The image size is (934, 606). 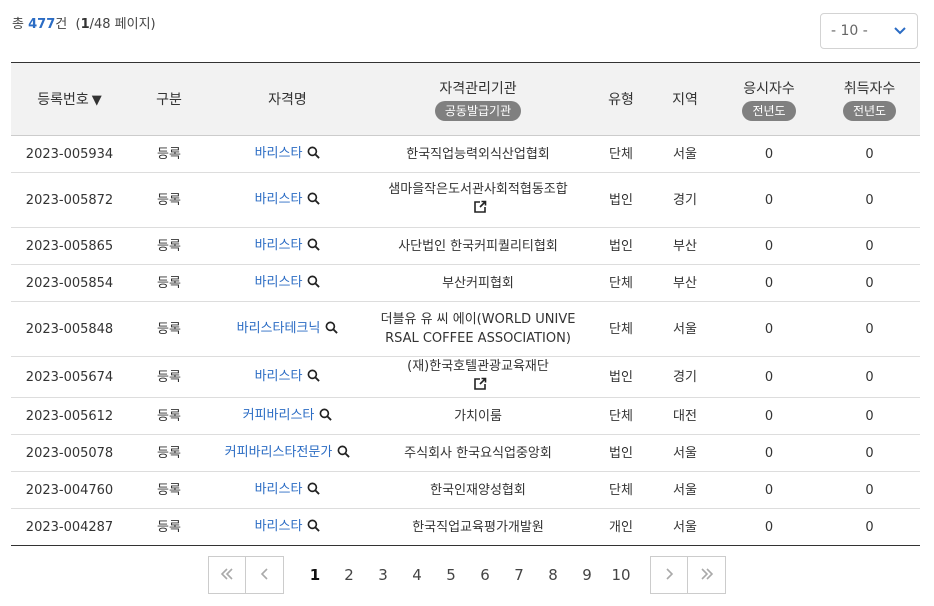 What do you see at coordinates (849, 31) in the screenshot?
I see `page-size-value: - 10 -` at bounding box center [849, 31].